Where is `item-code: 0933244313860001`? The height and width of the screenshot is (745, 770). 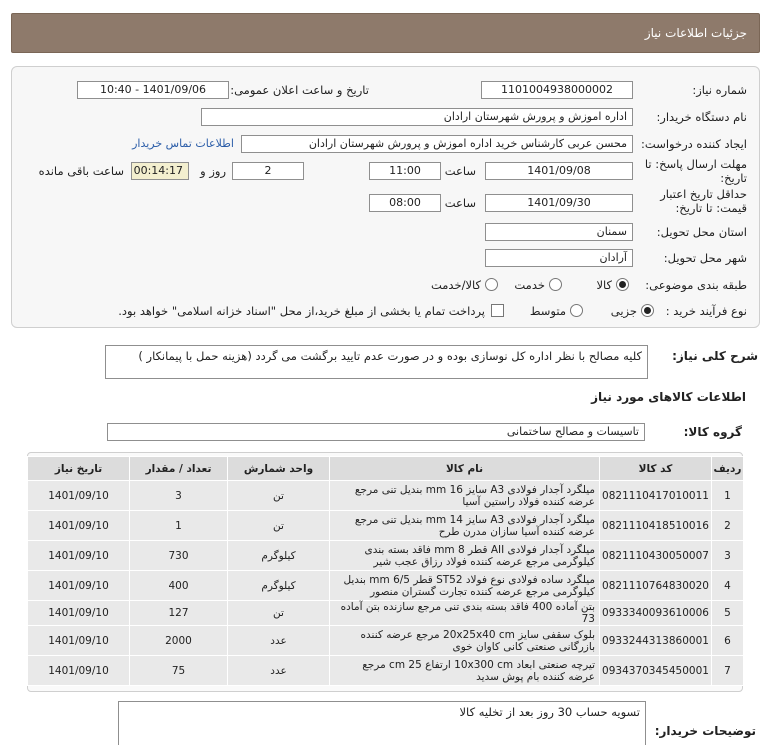
item-code: 0933244313860001 is located at coordinates (655, 640).